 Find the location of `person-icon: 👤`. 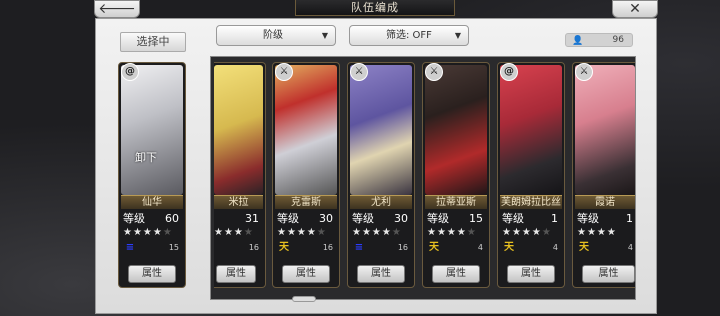

person-icon: 👤 is located at coordinates (578, 41).